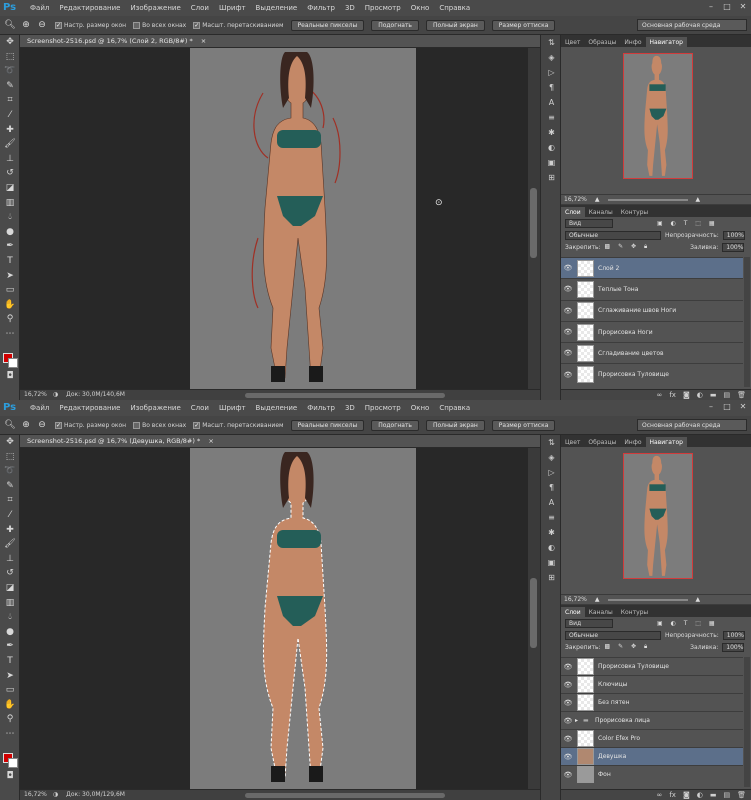 Image resolution: width=751 pixels, height=800 pixels. What do you see at coordinates (232, 8) in the screenshot?
I see `menu-type: Шрифт` at bounding box center [232, 8].